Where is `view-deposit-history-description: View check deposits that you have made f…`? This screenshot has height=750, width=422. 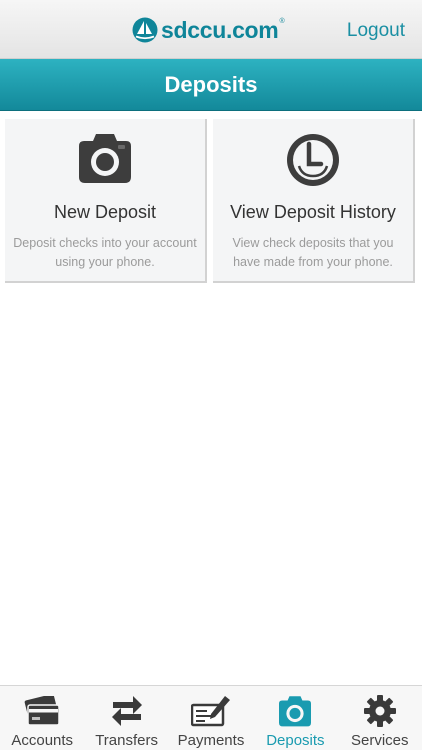 view-deposit-history-description: View check deposits that you have made f… is located at coordinates (313, 252).